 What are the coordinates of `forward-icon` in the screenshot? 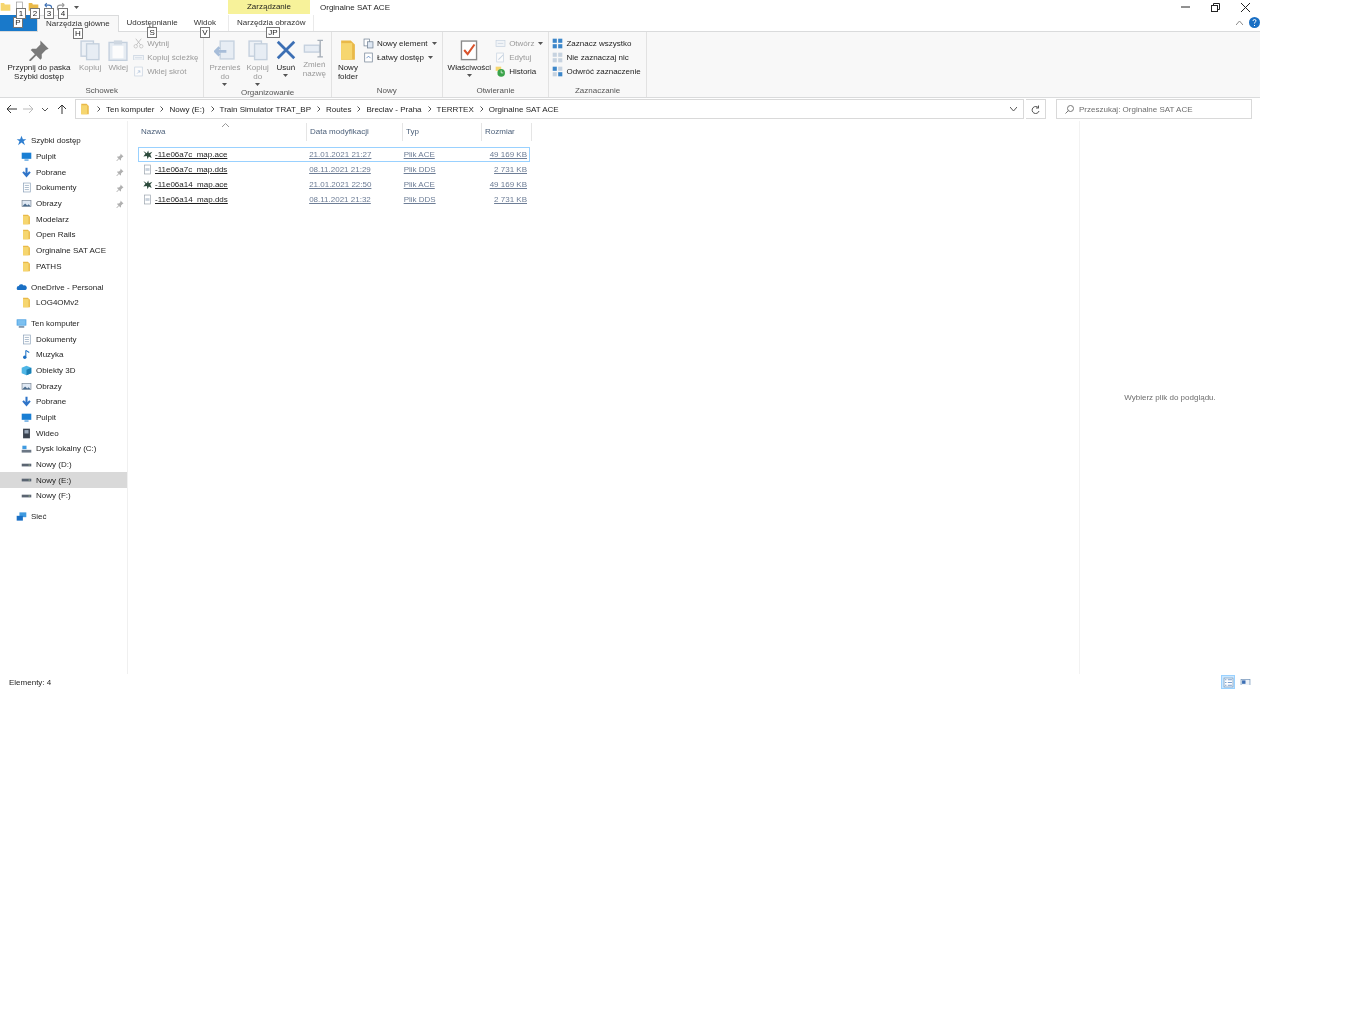 It's located at (28, 109).